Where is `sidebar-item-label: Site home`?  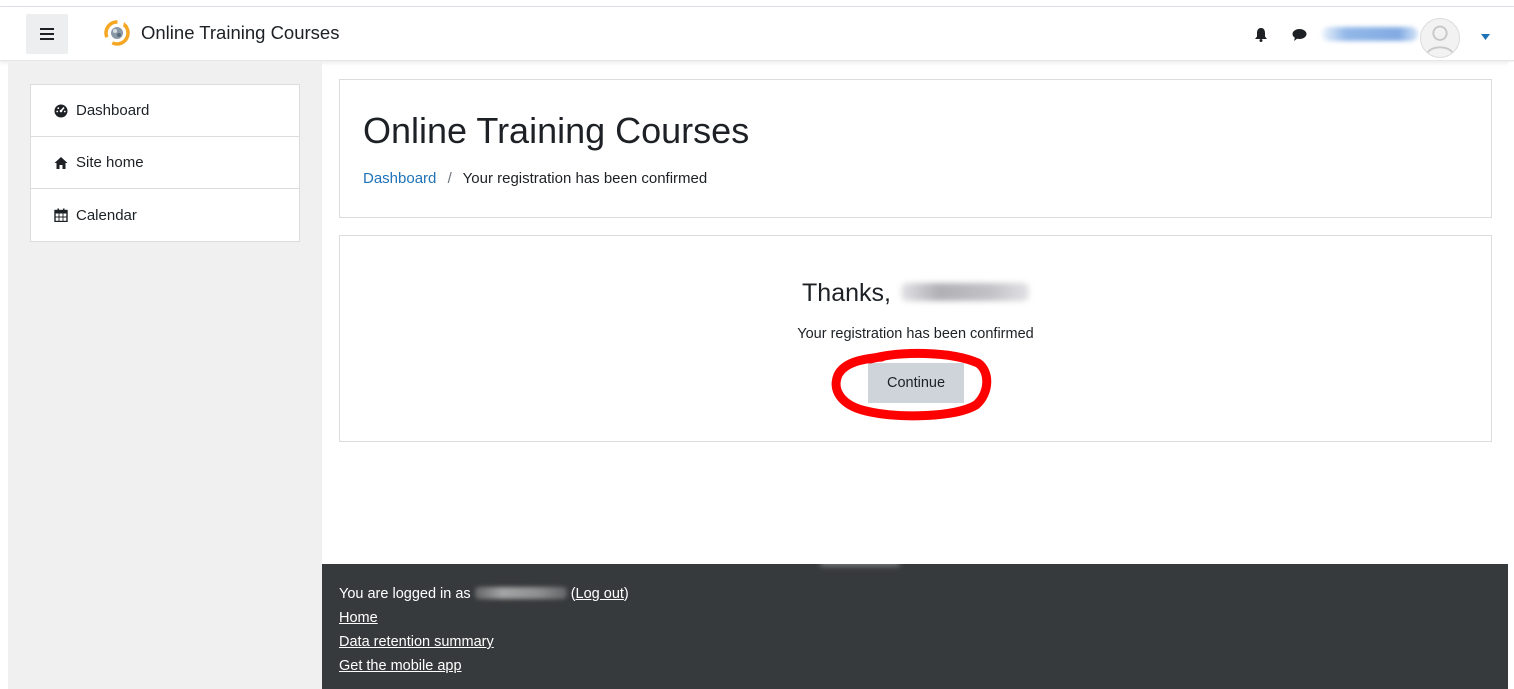
sidebar-item-label: Site home is located at coordinates (110, 162).